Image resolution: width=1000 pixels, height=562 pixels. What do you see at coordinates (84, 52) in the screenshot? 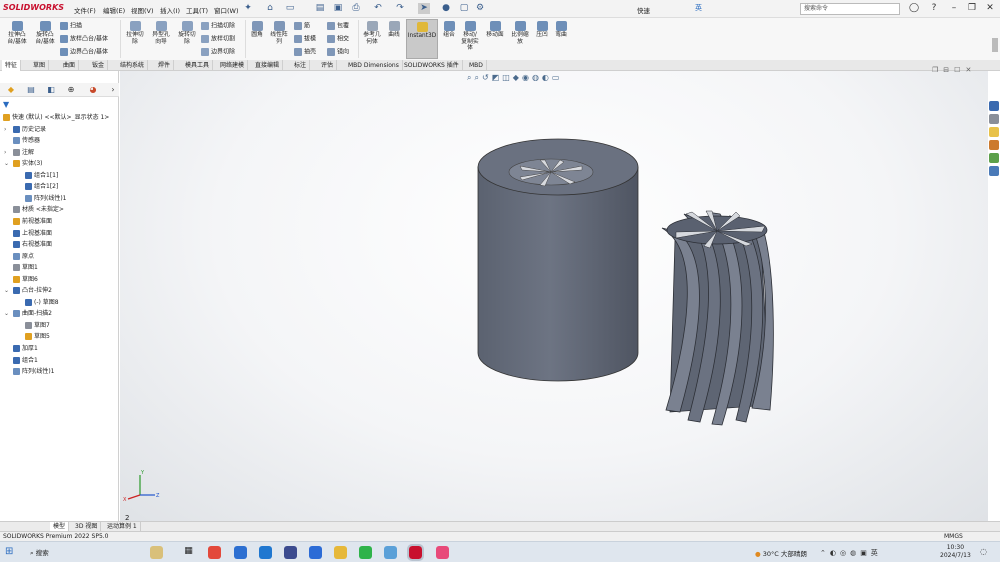
I see `boundary-boss-button: 边界凸台/基体` at bounding box center [84, 52].